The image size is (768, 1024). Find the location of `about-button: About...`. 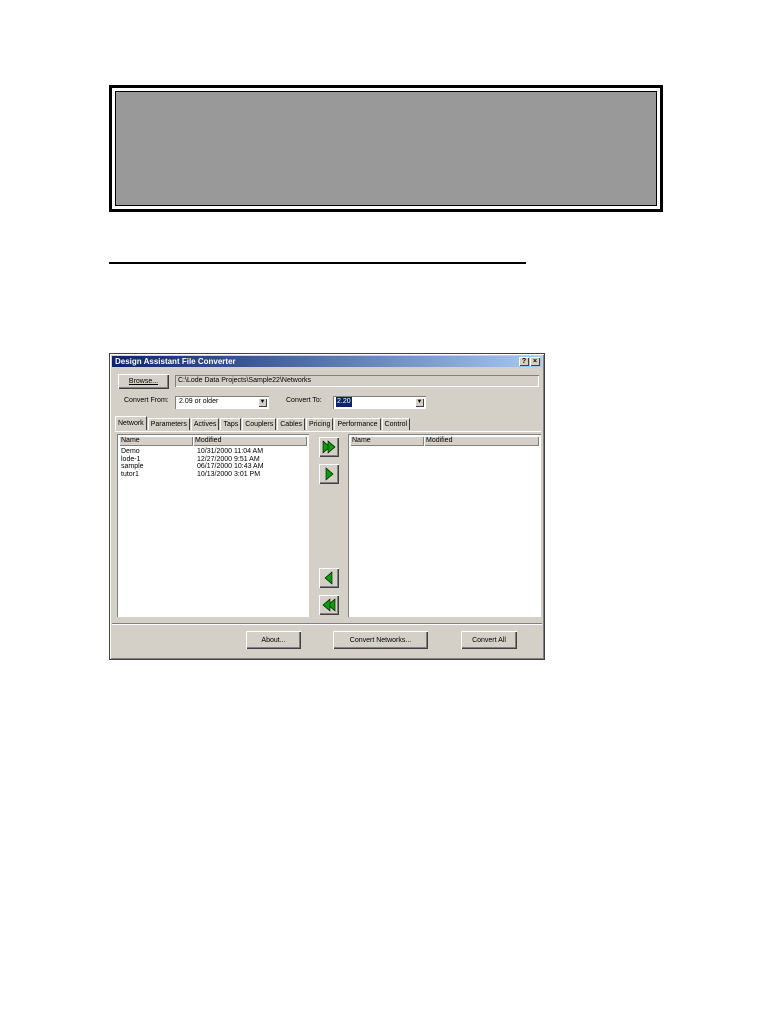

about-button: About... is located at coordinates (273, 640).